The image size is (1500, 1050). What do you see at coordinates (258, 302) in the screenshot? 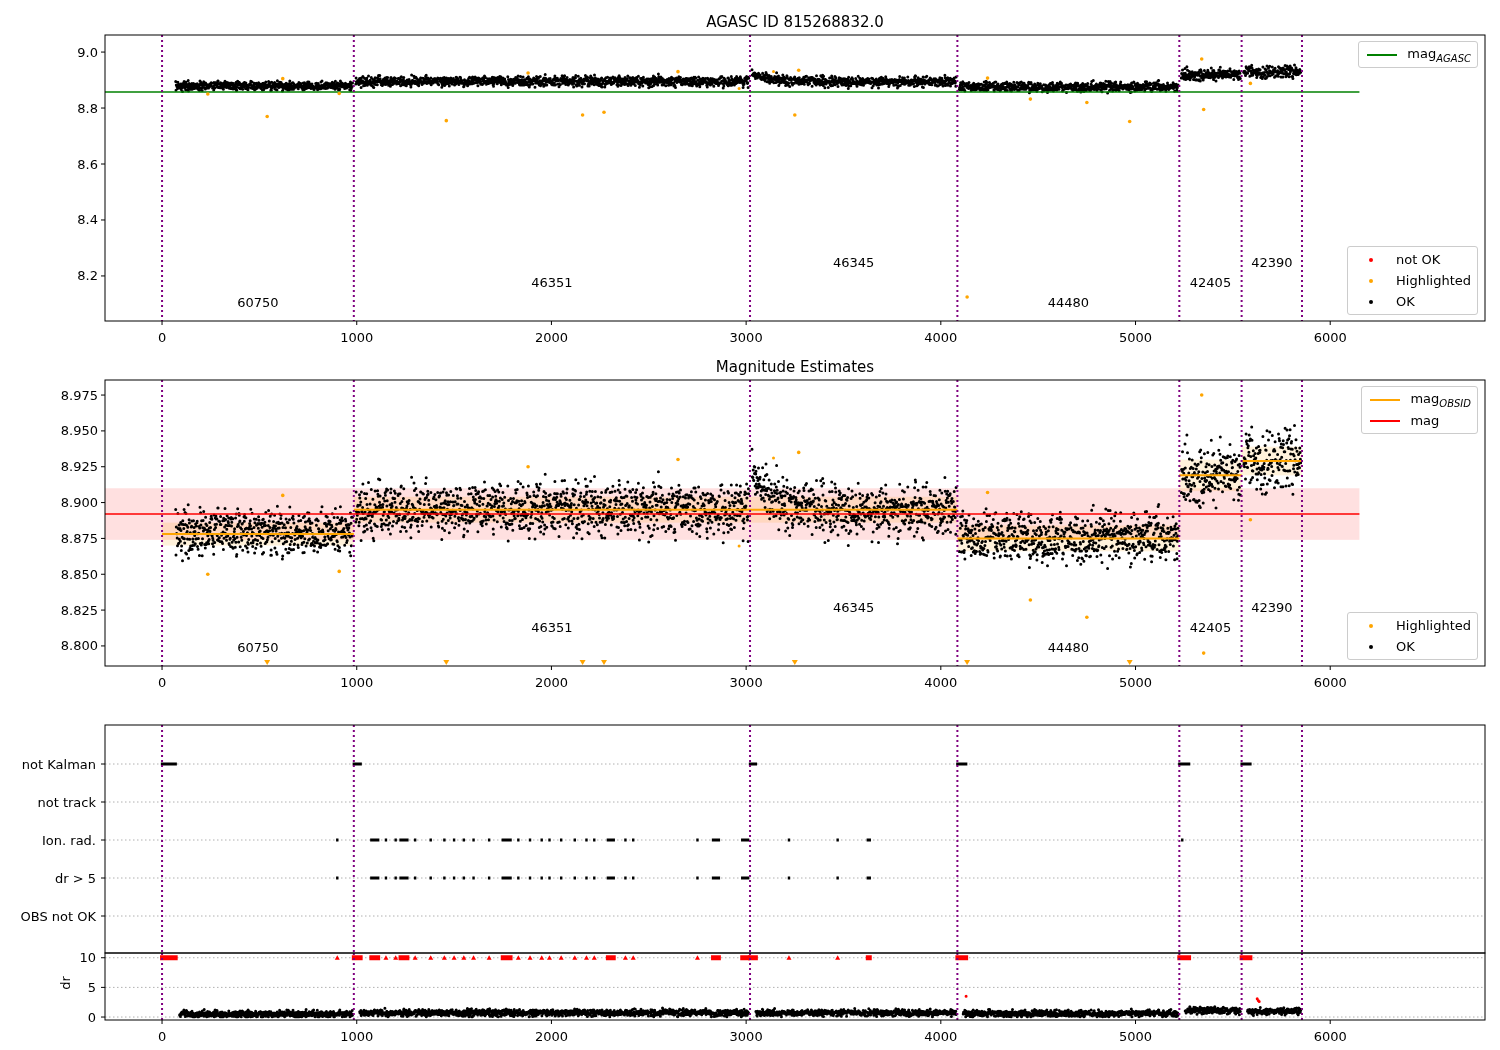
I see `obsid-label: 60750` at bounding box center [258, 302].